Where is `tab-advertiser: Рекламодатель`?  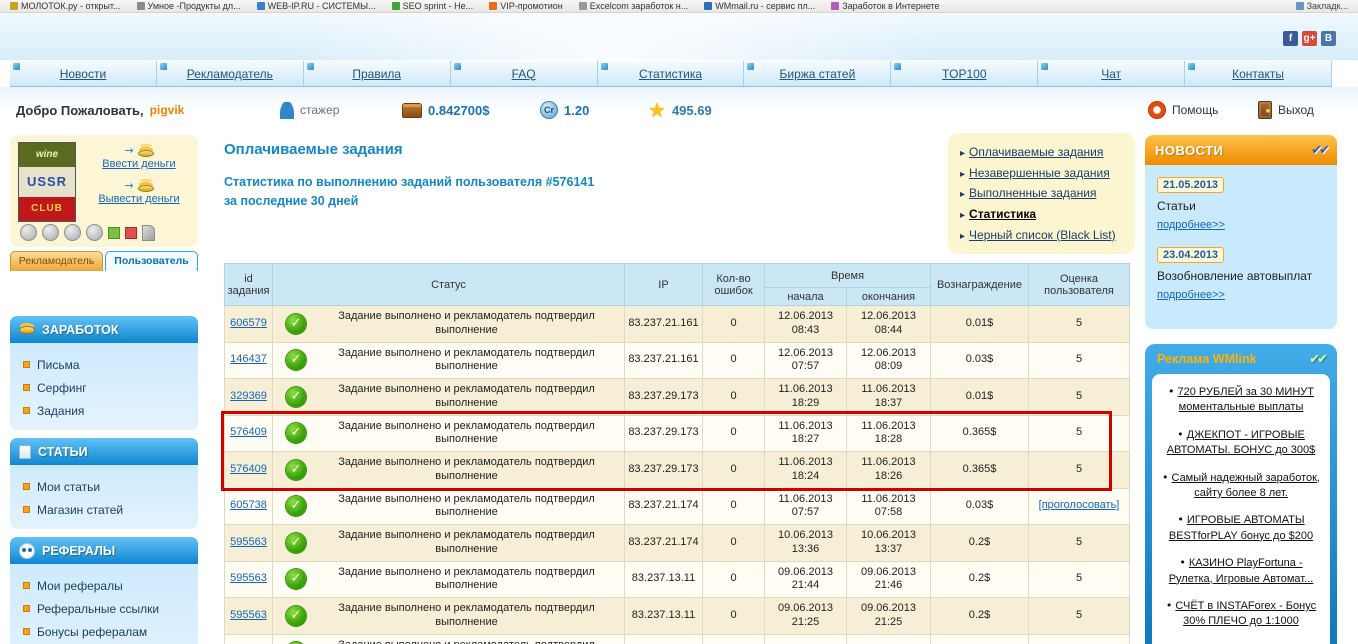 tab-advertiser: Рекламодатель is located at coordinates (56, 261).